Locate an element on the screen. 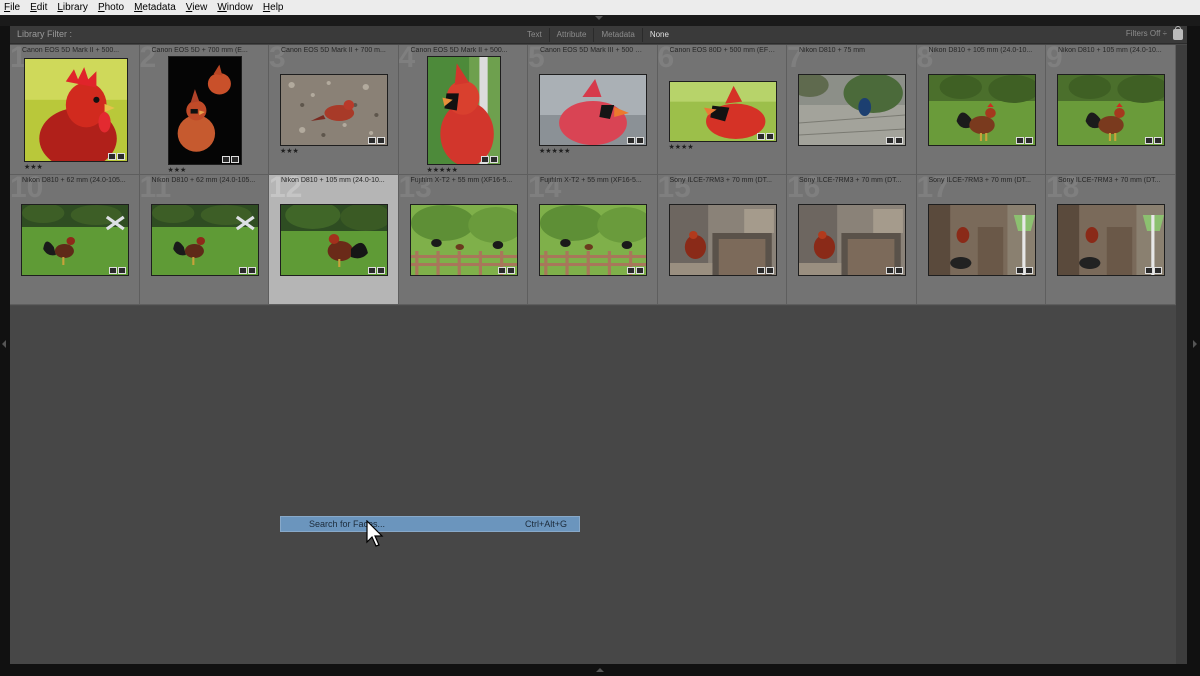  menu-help: Help is located at coordinates (273, 7).